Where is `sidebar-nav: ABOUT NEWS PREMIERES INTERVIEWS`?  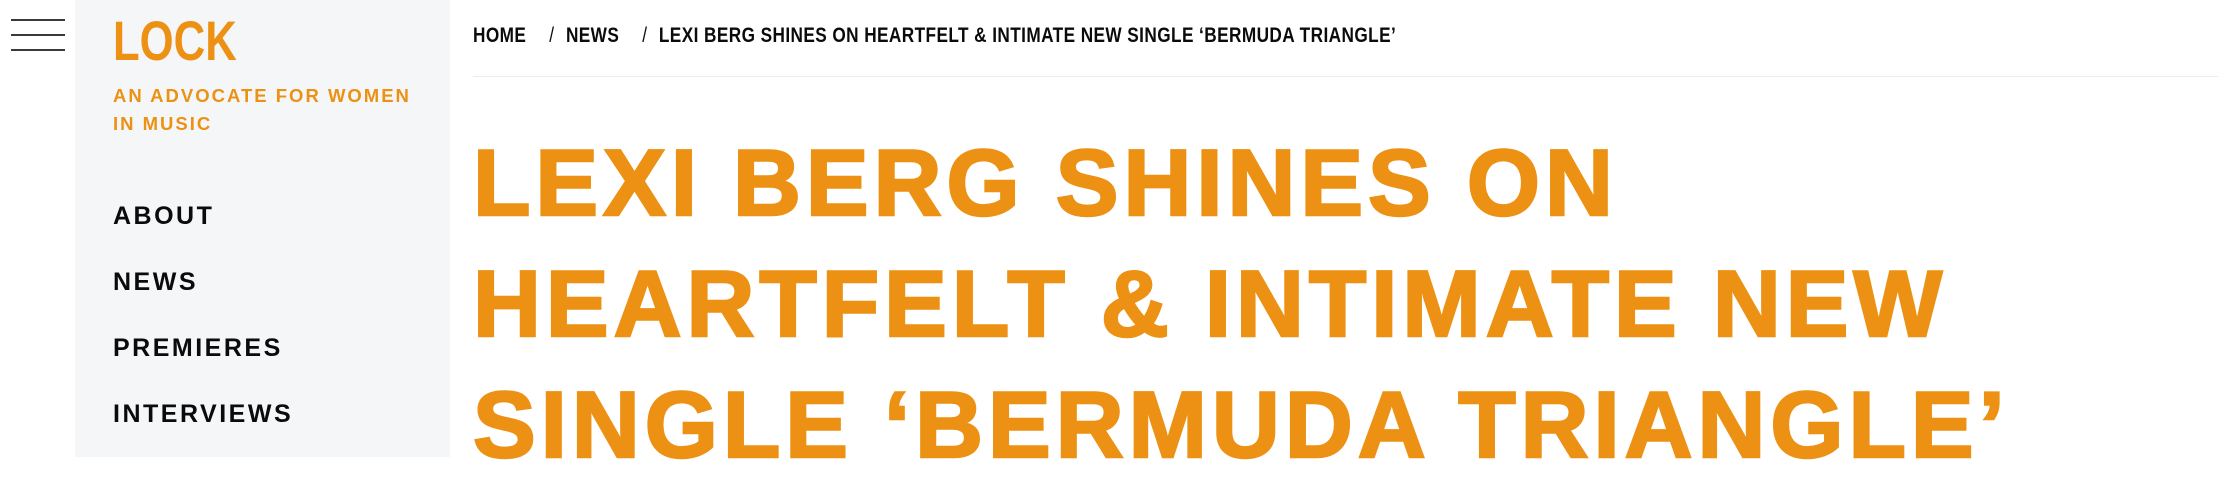 sidebar-nav: ABOUT NEWS PREMIERES INTERVIEWS is located at coordinates (203, 328).